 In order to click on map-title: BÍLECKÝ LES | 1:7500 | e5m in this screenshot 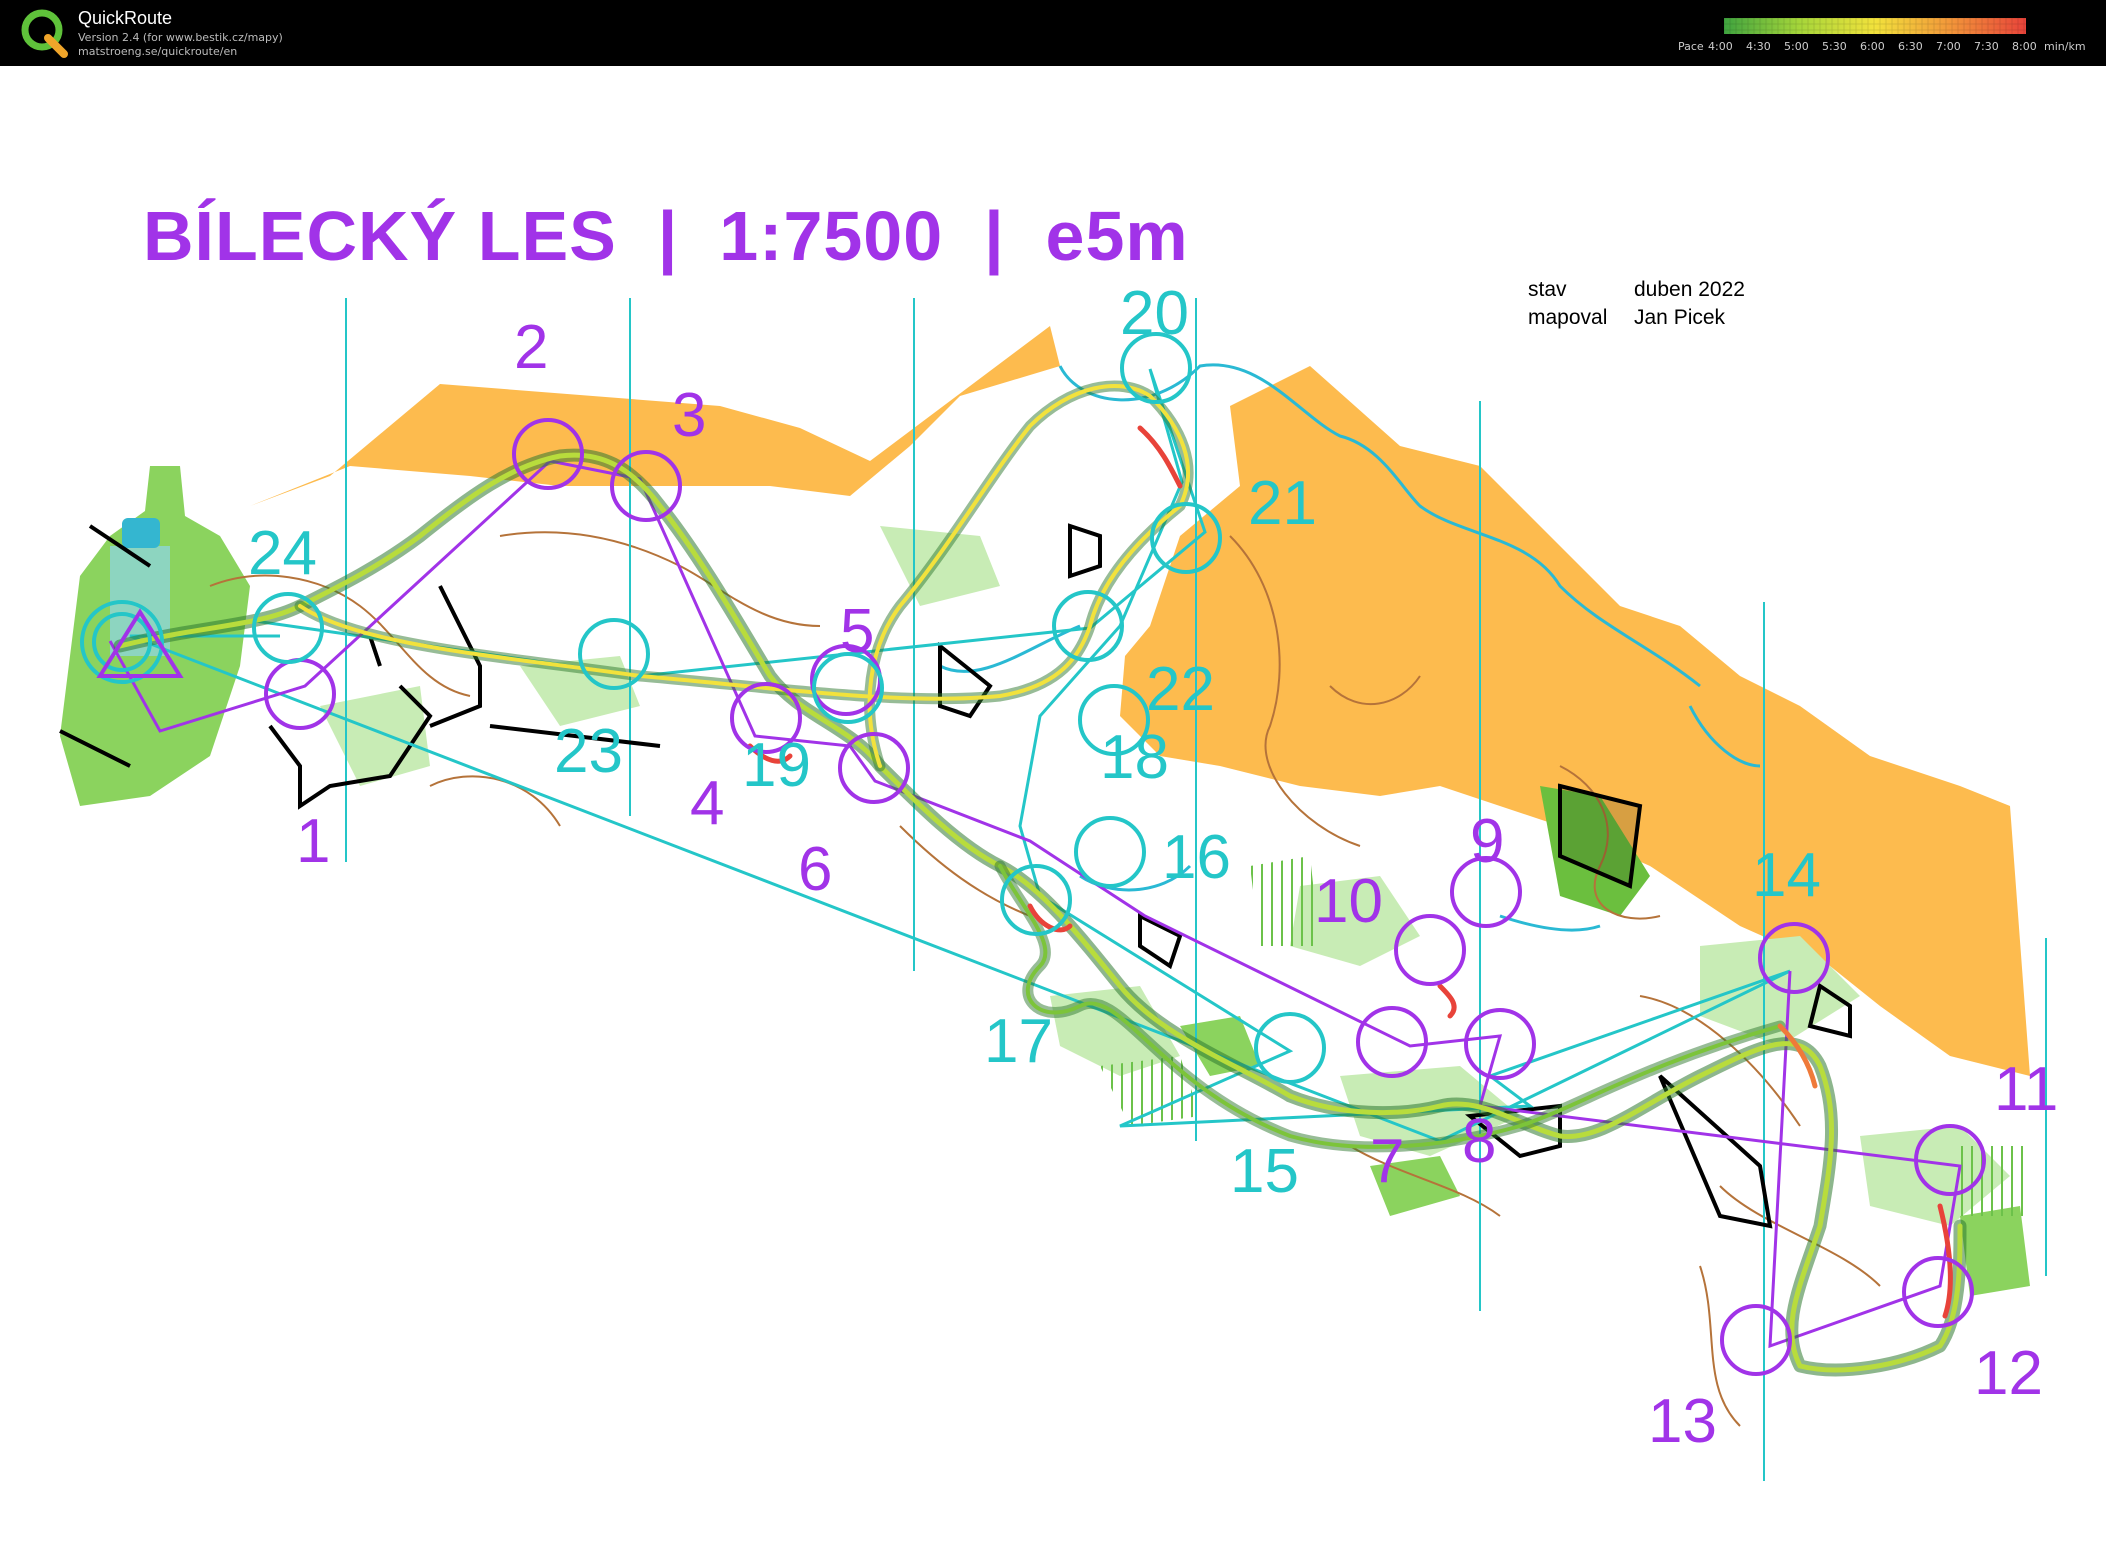, I will do `click(666, 236)`.